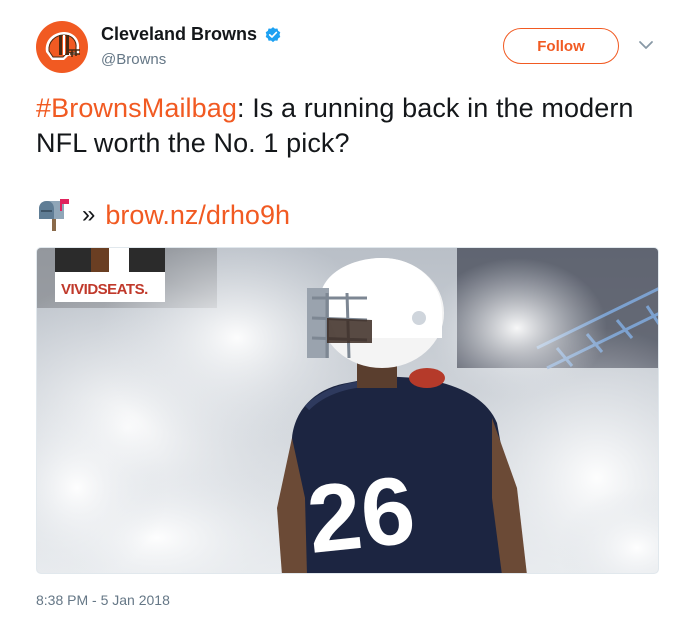 The width and height of the screenshot is (694, 618). What do you see at coordinates (54, 215) in the screenshot?
I see `mailbox-icon` at bounding box center [54, 215].